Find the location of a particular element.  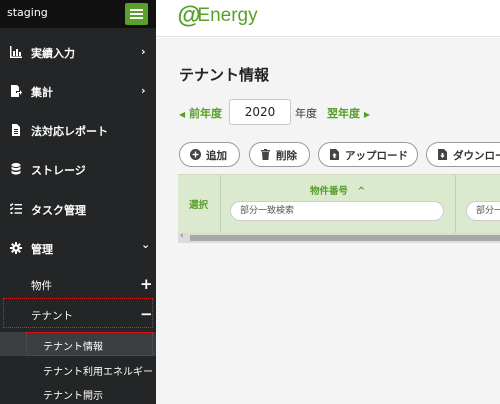

delete-button: 削除 is located at coordinates (279, 154).